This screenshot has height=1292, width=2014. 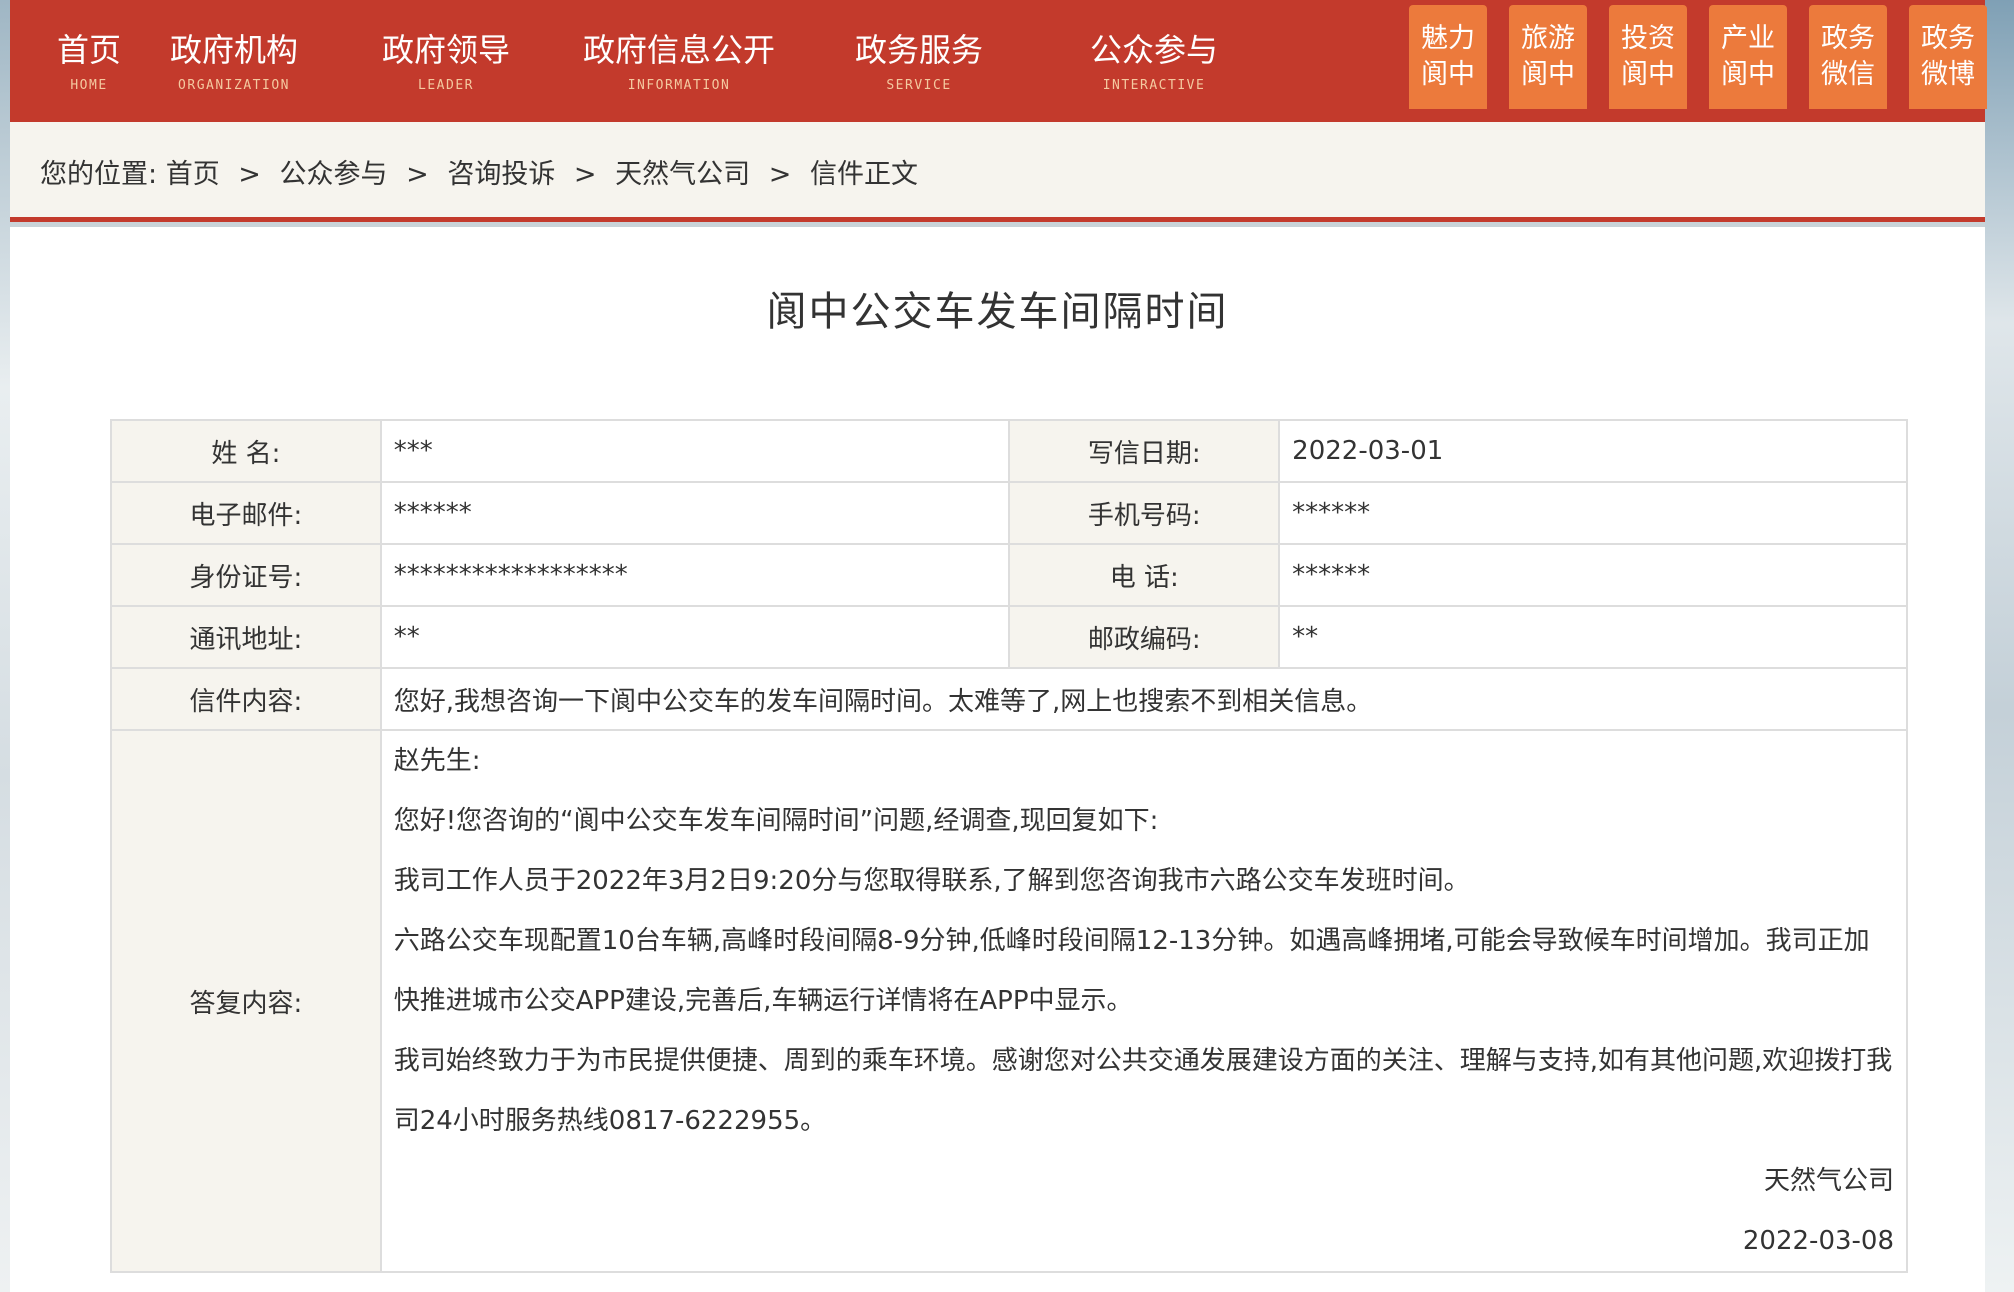 I want to click on page-title: 阆中公交车发车间隔时间, so click(x=997, y=312).